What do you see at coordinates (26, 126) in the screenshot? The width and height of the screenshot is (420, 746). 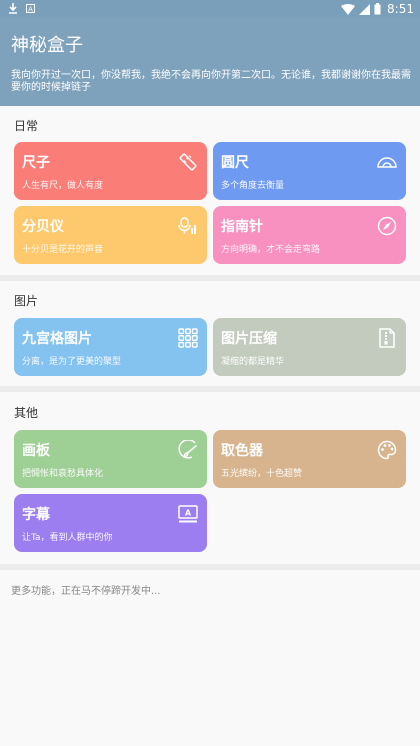 I see `section-title: 日常` at bounding box center [26, 126].